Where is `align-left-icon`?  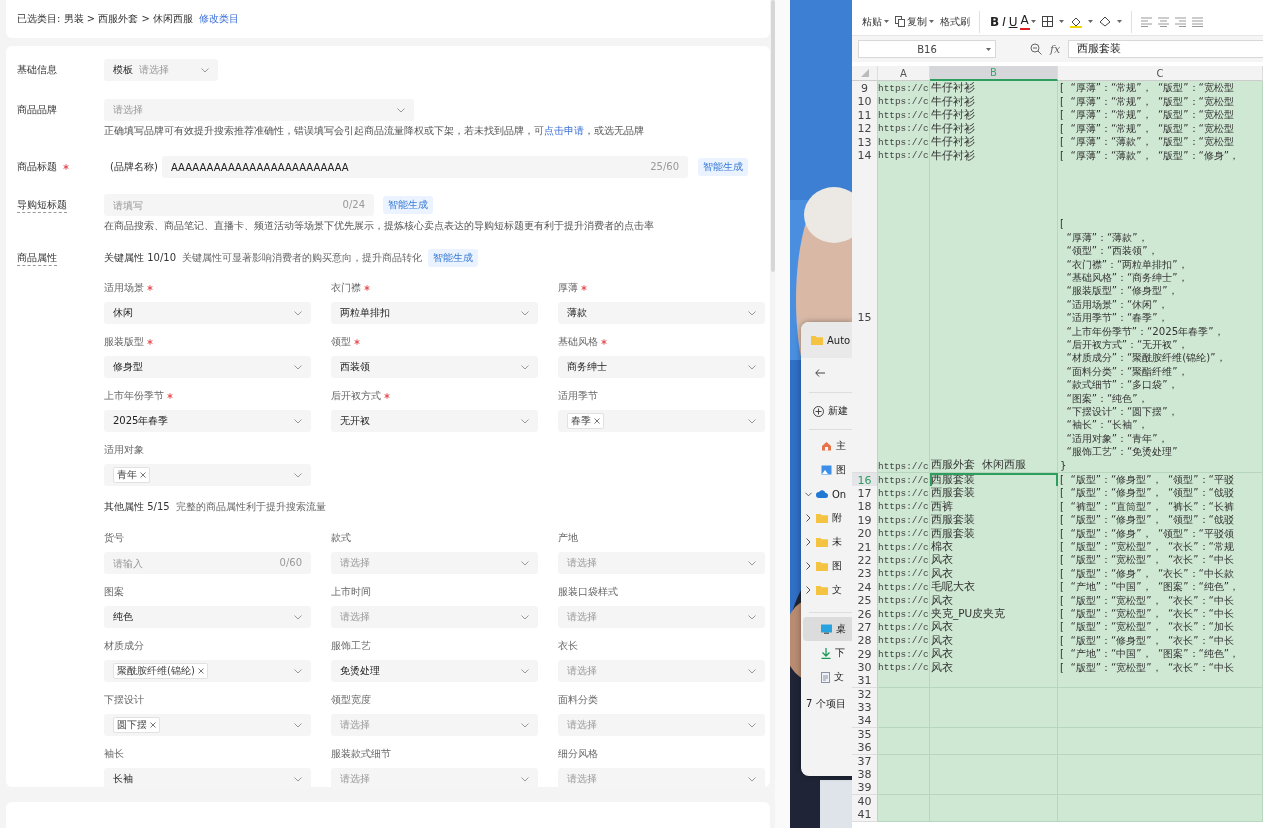 align-left-icon is located at coordinates (1146, 21).